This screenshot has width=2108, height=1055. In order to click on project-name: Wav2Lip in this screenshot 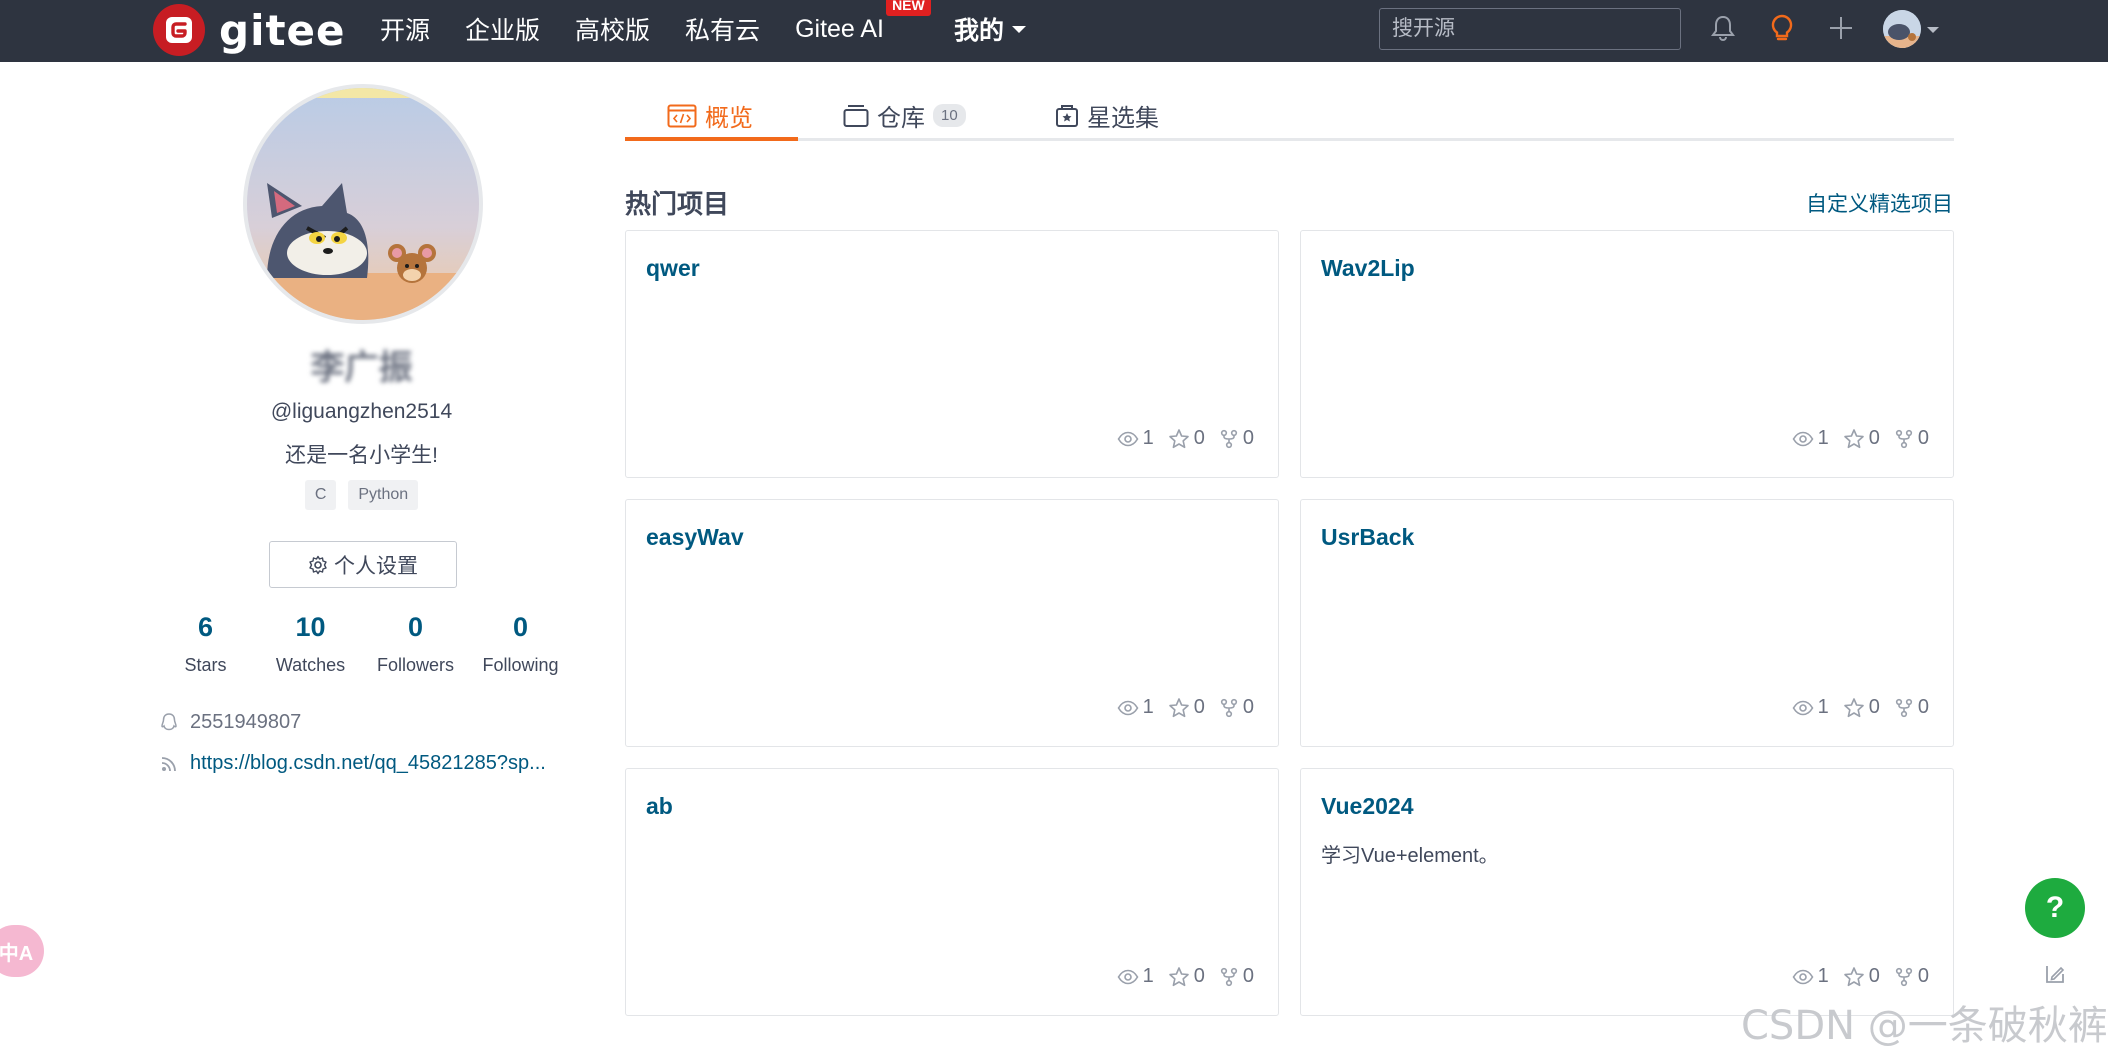, I will do `click(1368, 268)`.